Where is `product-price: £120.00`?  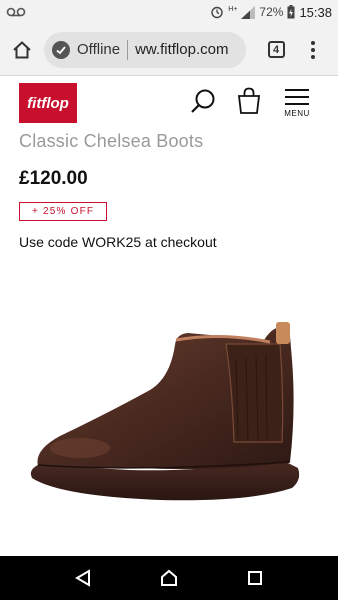
product-price: £120.00 is located at coordinates (53, 178).